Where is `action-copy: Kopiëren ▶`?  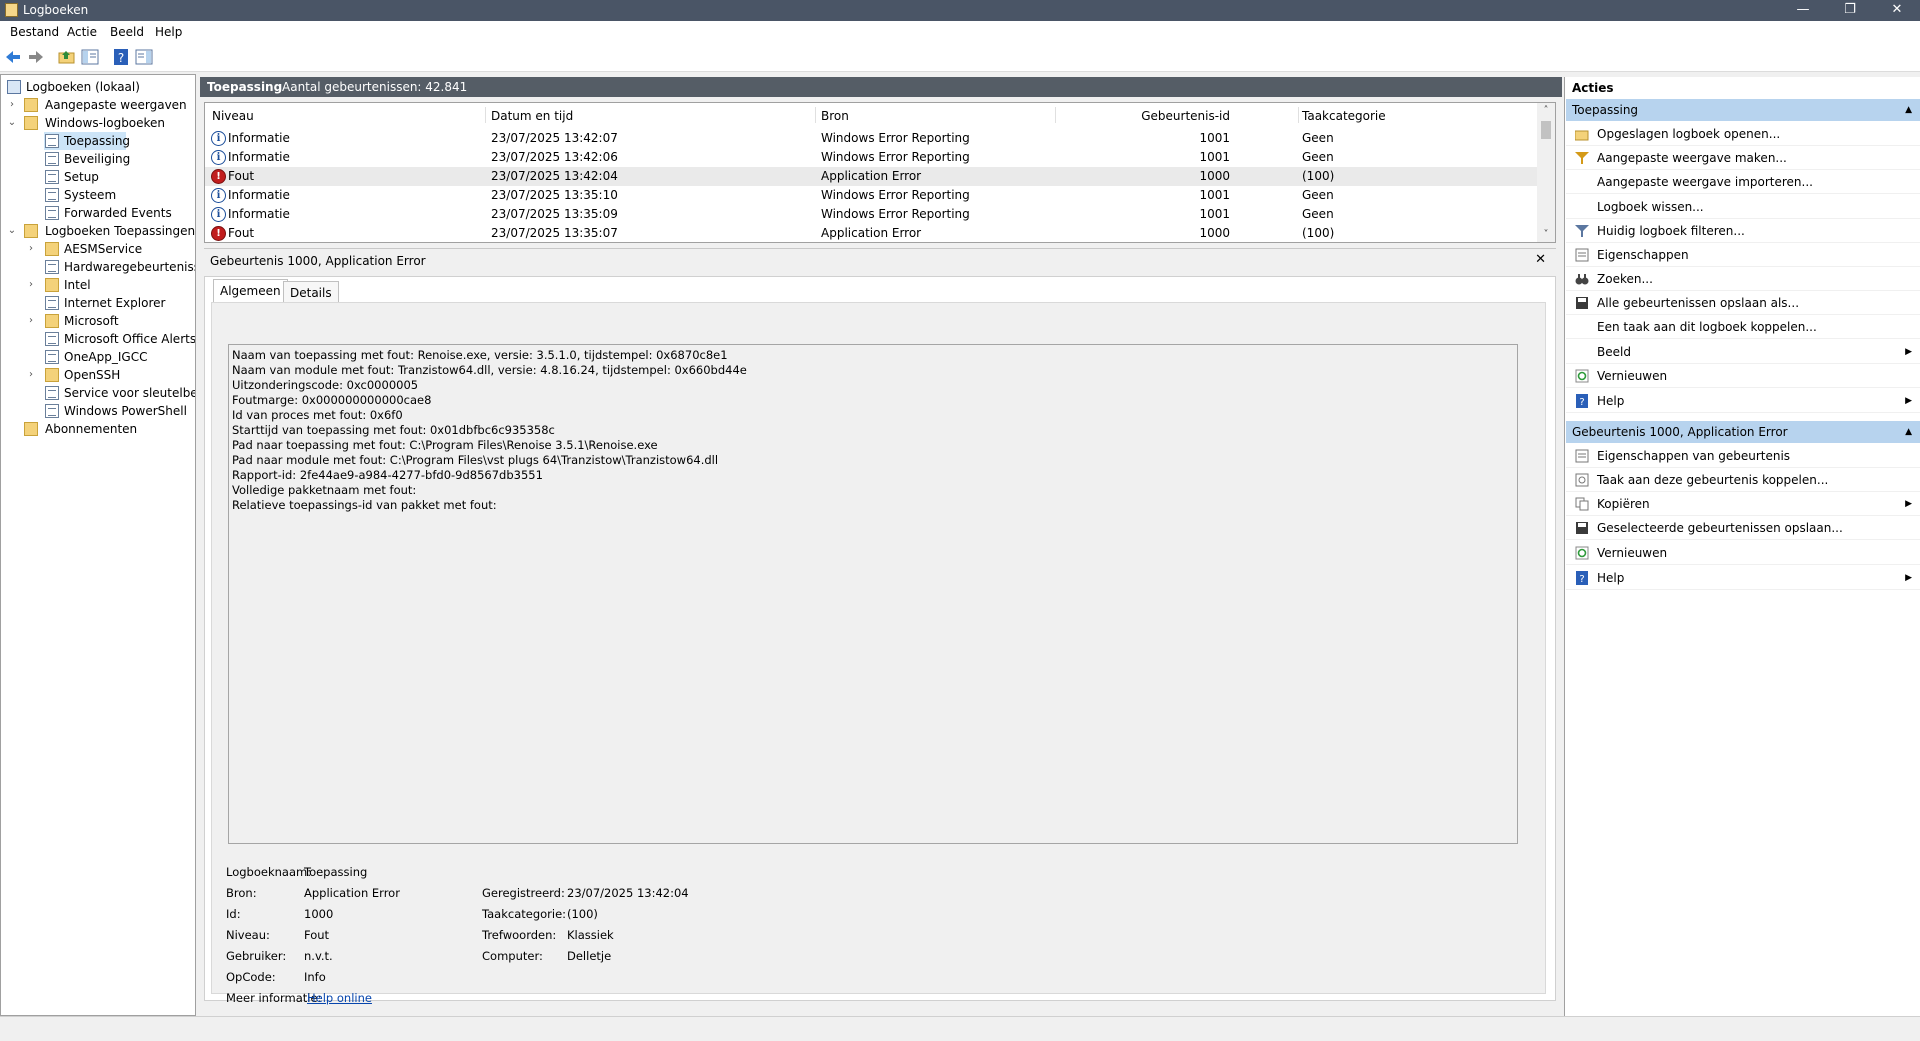 action-copy: Kopiëren ▶ is located at coordinates (1743, 504).